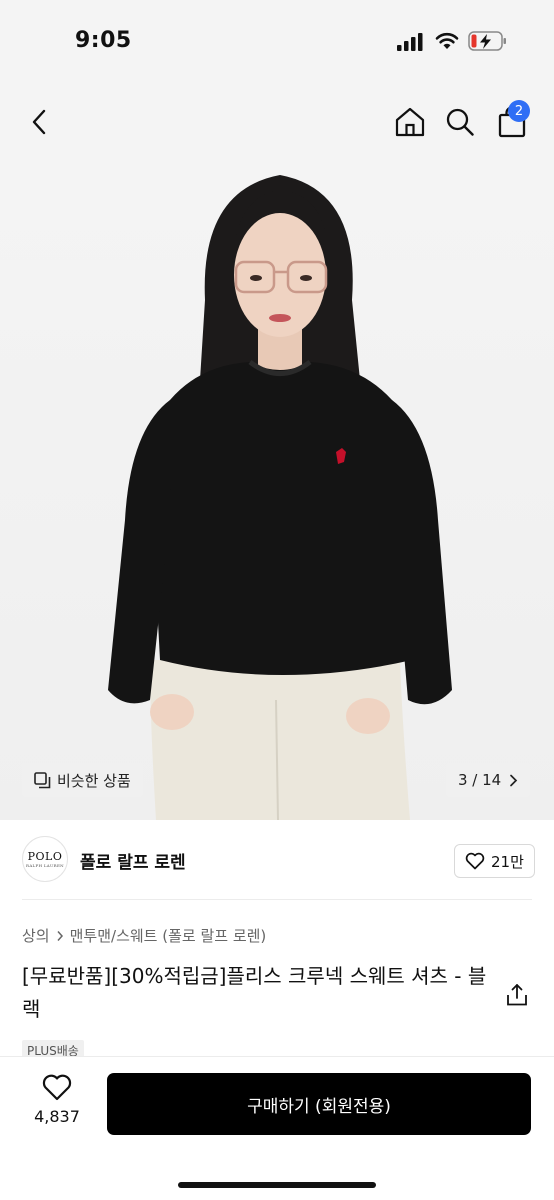 This screenshot has width=554, height=1200. Describe the element at coordinates (133, 860) in the screenshot. I see `brand-name: 폴로 랄프 로렌` at that location.